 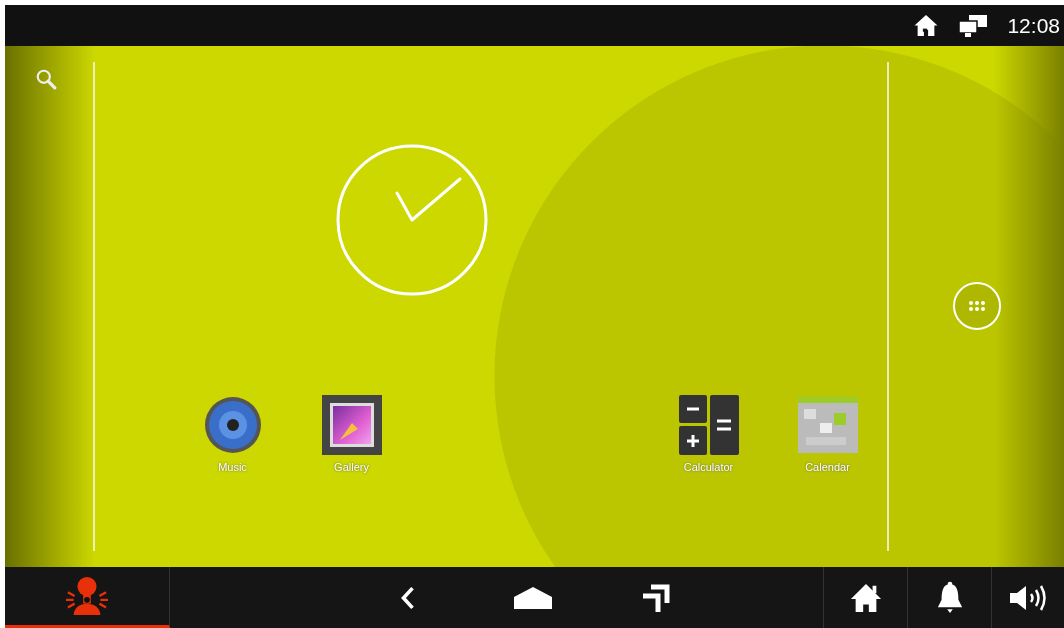 What do you see at coordinates (1033, 25) in the screenshot?
I see `clock-time: 12:08` at bounding box center [1033, 25].